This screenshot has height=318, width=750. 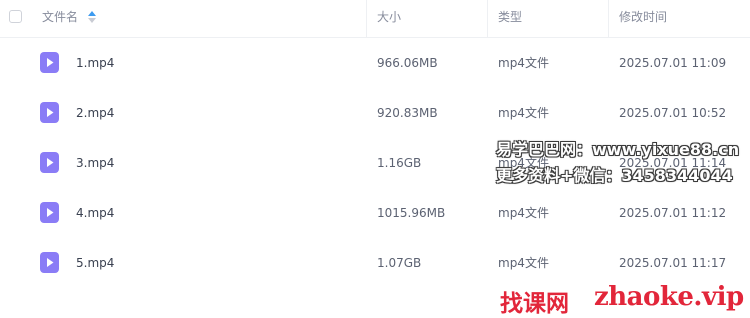 I want to click on file-name: 2.mp4, so click(x=95, y=113).